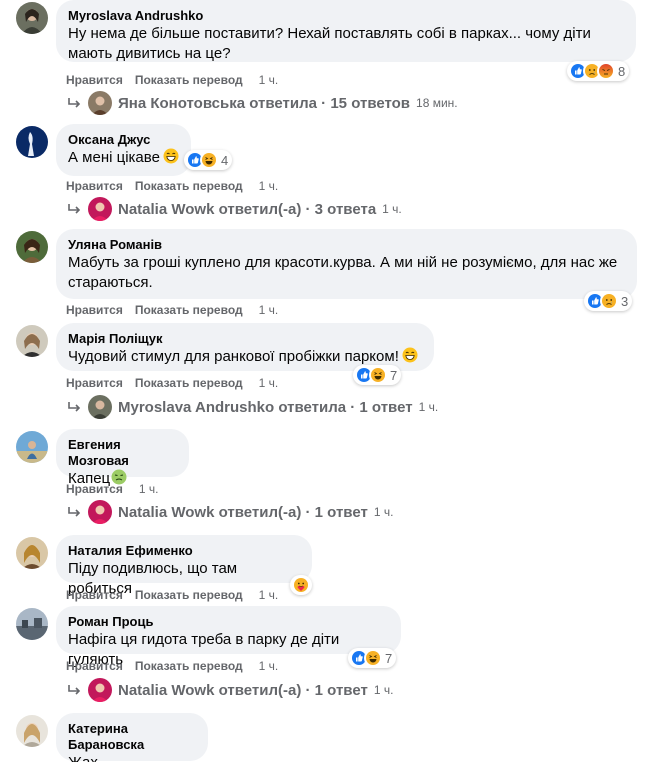  I want to click on comment-bubble: Евгения Мозговая Капец, so click(122, 458).